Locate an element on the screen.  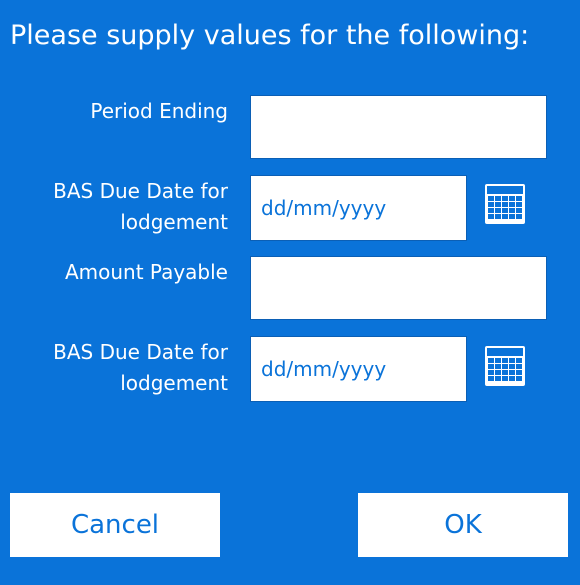
dialog-title: Please supply values for the following: is located at coordinates (270, 35).